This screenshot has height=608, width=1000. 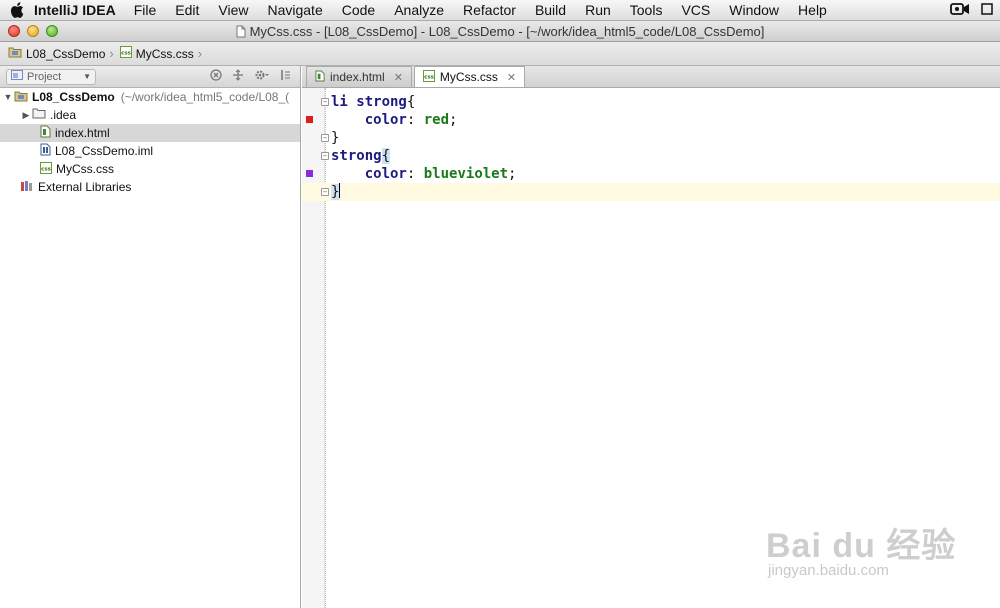 What do you see at coordinates (651, 102) in the screenshot?
I see `code-line-1: − li strong{` at bounding box center [651, 102].